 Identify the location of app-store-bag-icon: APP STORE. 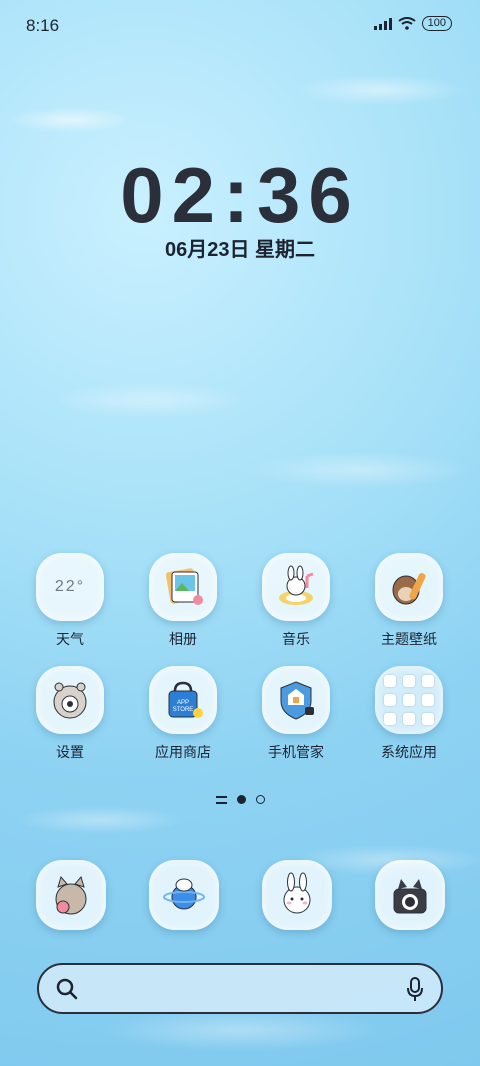
(183, 700).